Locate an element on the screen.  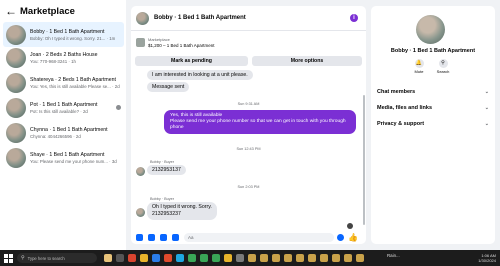
row-label: Privacy & support is located at coordinates (401, 124).